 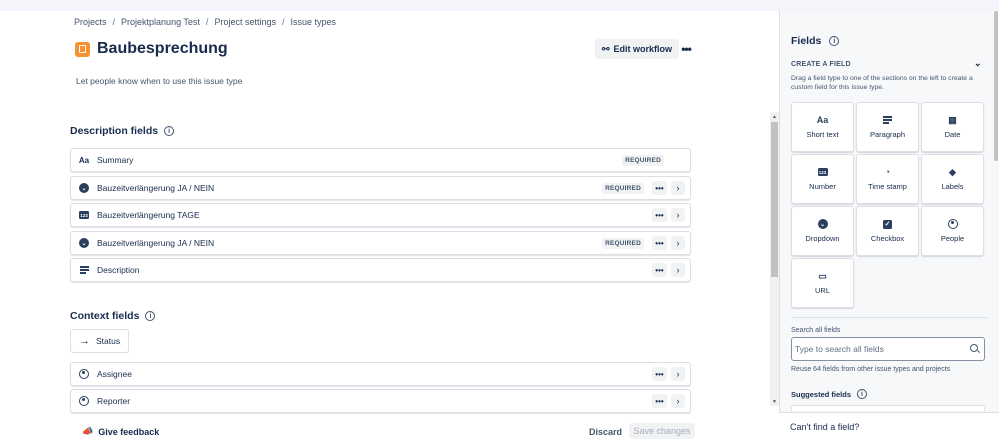 What do you see at coordinates (887, 179) in the screenshot?
I see `tile-time-stamp: ◔ Time stamp` at bounding box center [887, 179].